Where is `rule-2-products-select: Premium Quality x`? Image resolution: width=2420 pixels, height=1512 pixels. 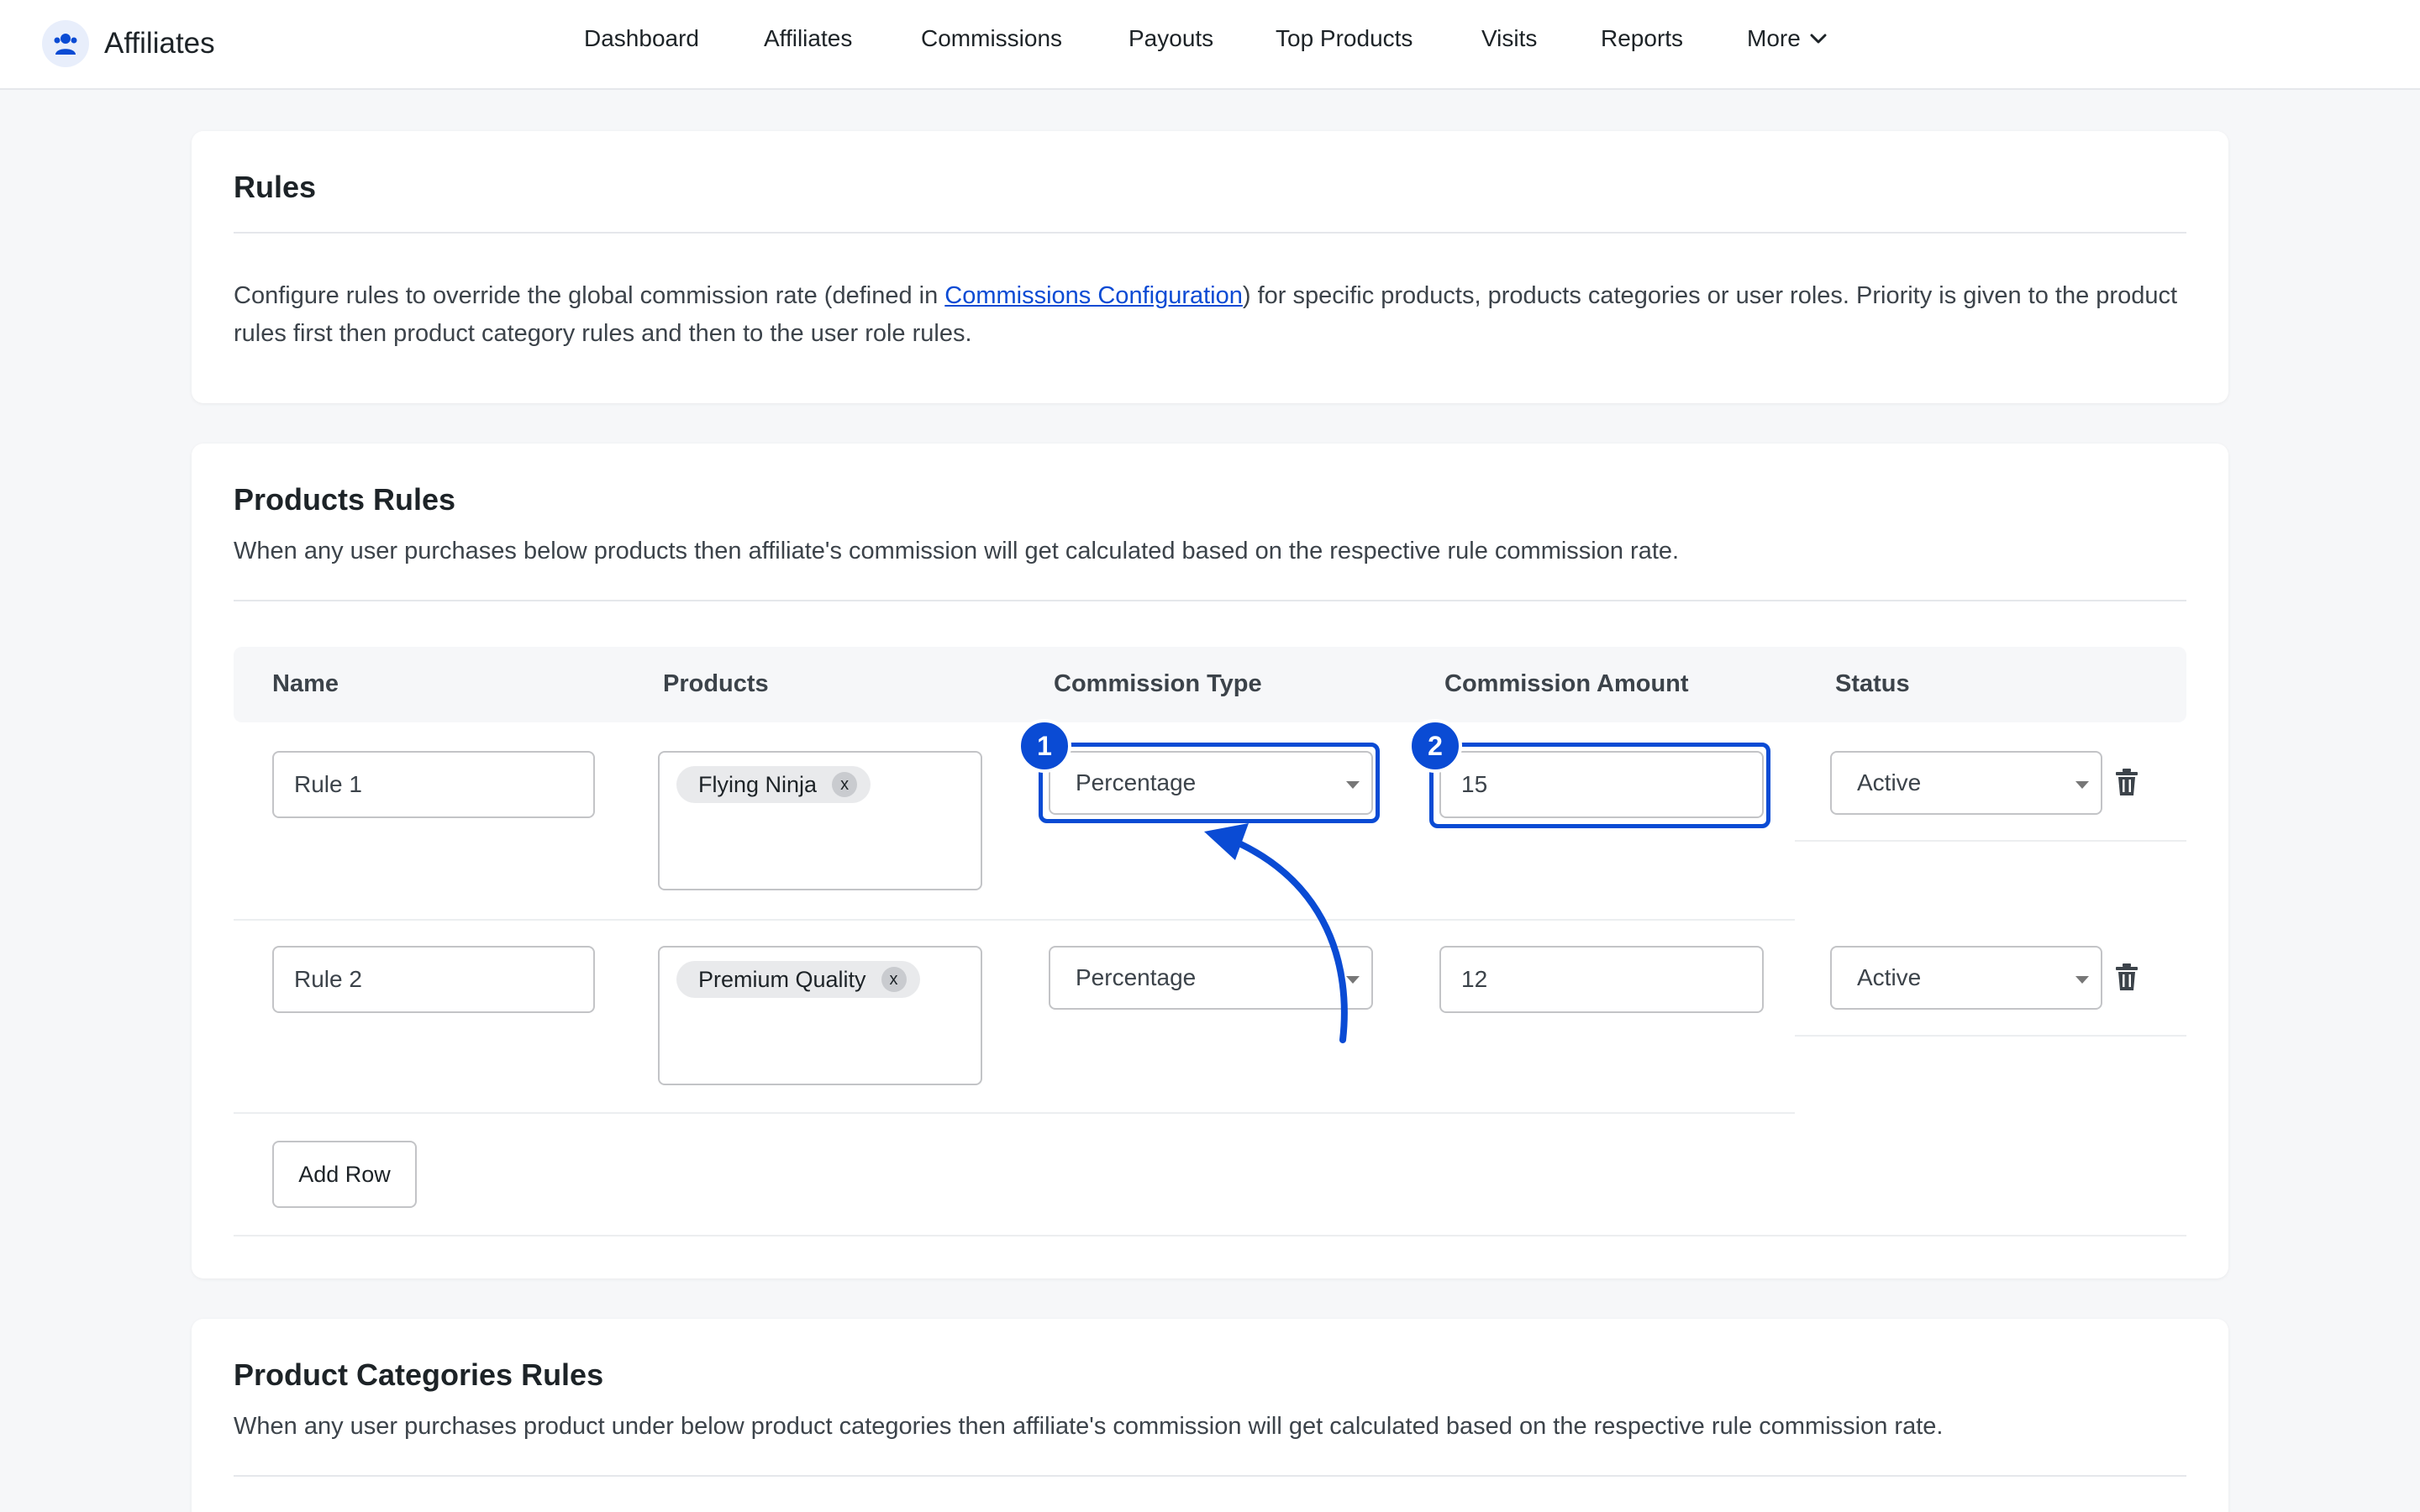 rule-2-products-select: Premium Quality x is located at coordinates (820, 1015).